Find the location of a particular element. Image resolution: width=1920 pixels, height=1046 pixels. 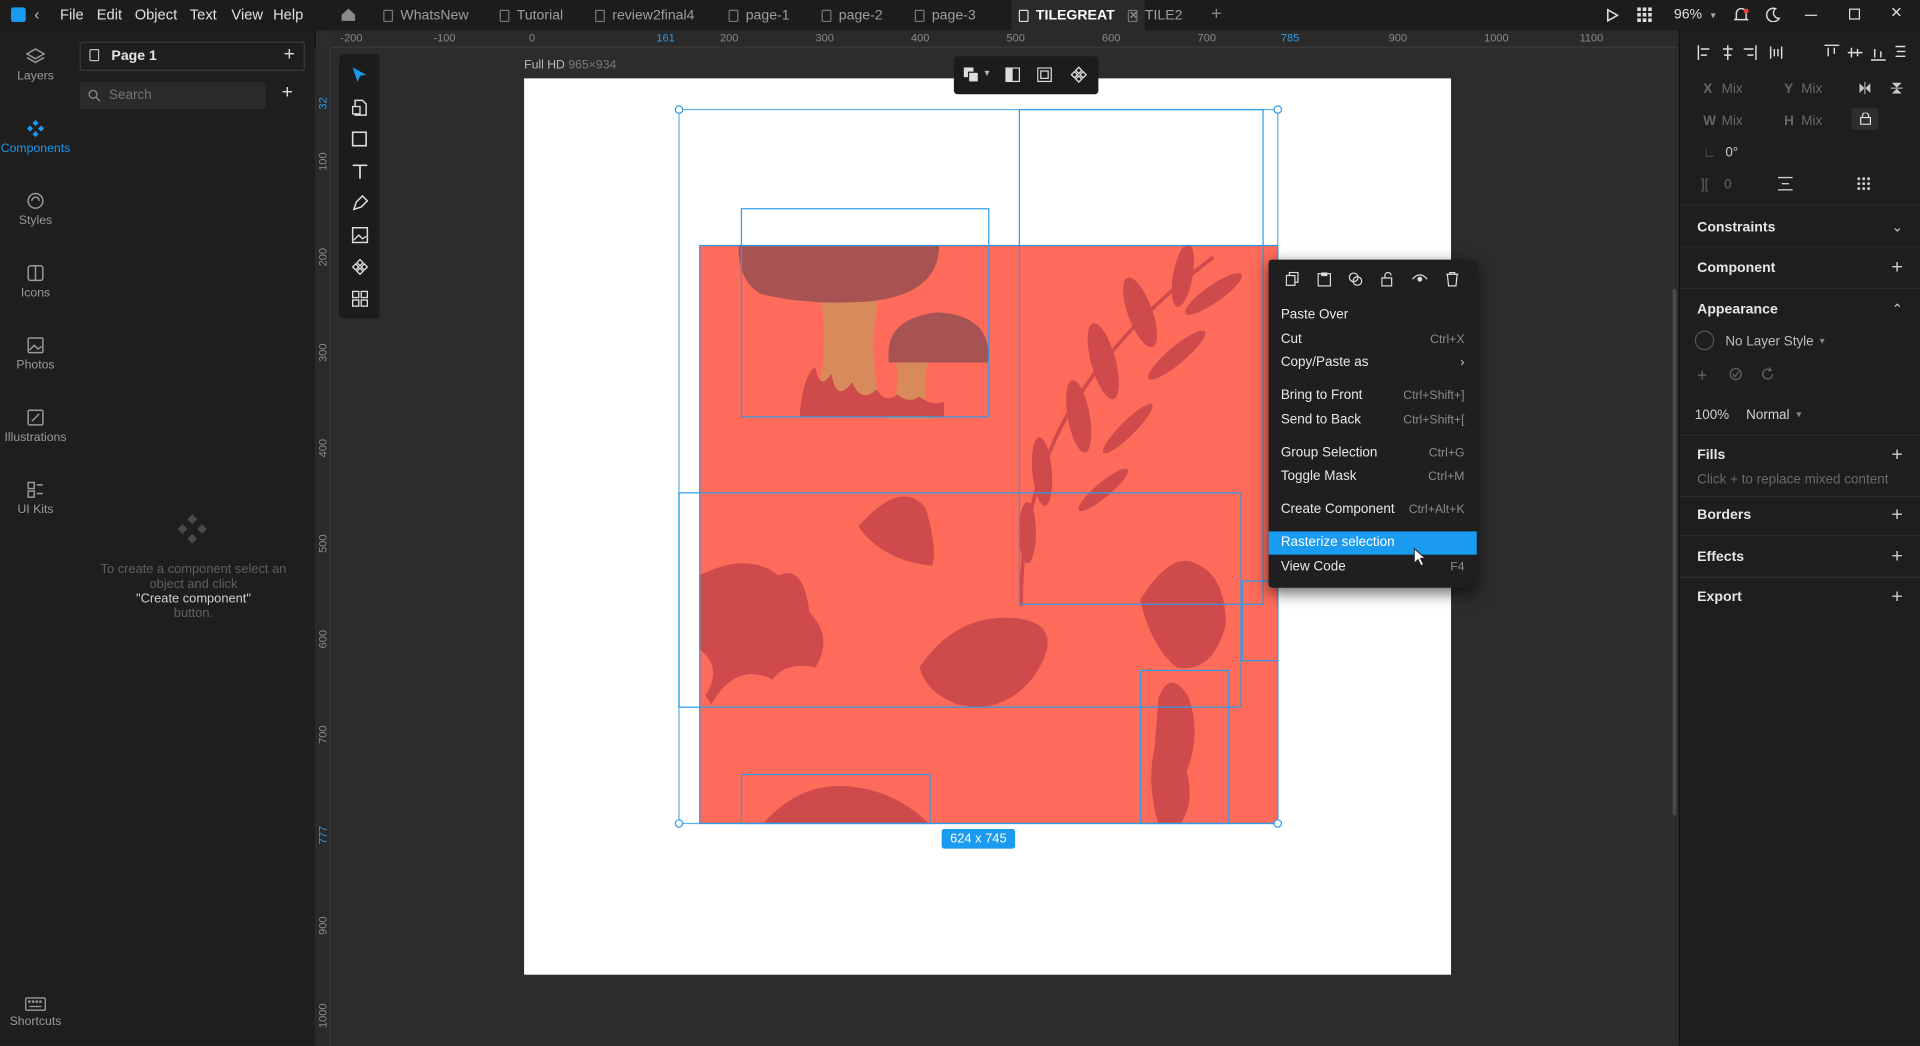

spacing-icon is located at coordinates (1785, 183).